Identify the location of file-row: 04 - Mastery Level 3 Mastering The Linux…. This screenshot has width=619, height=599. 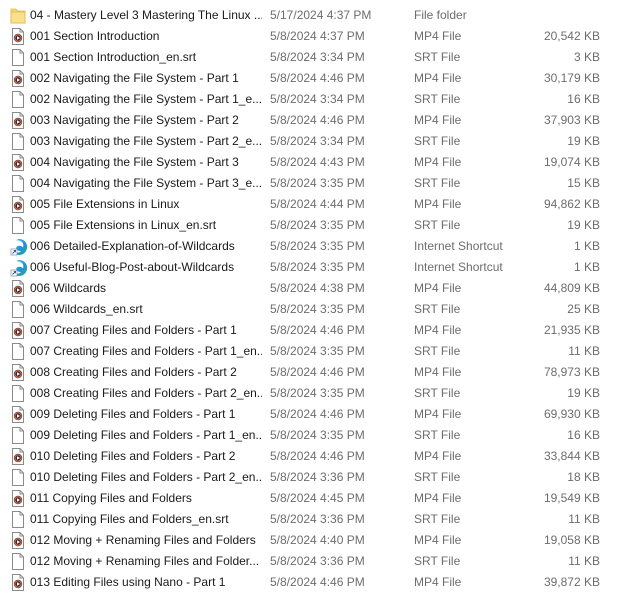
(309, 15).